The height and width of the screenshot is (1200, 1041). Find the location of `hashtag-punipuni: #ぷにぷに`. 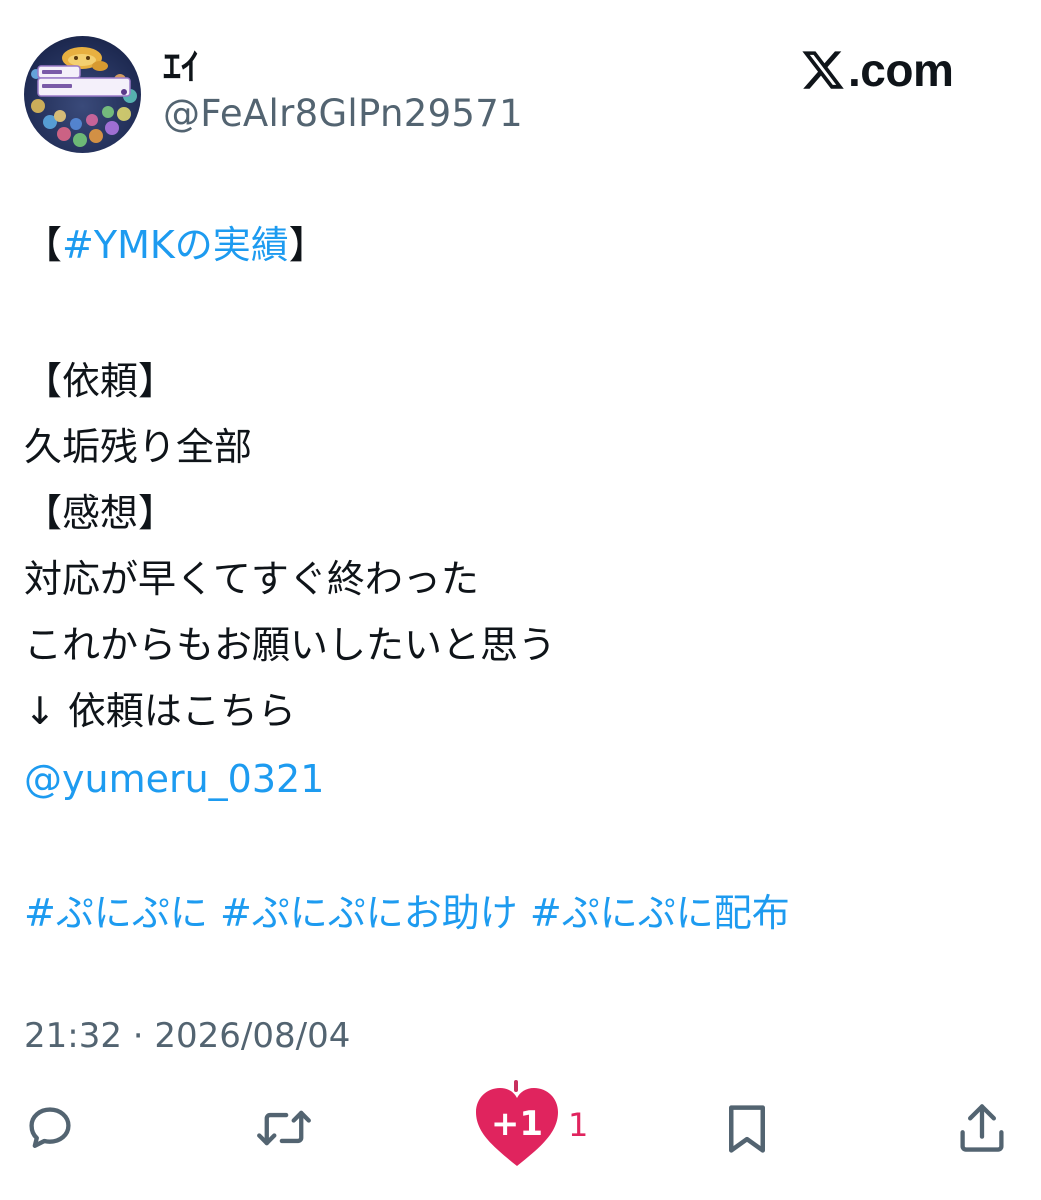

hashtag-punipuni: #ぷにぷに is located at coordinates (116, 913).